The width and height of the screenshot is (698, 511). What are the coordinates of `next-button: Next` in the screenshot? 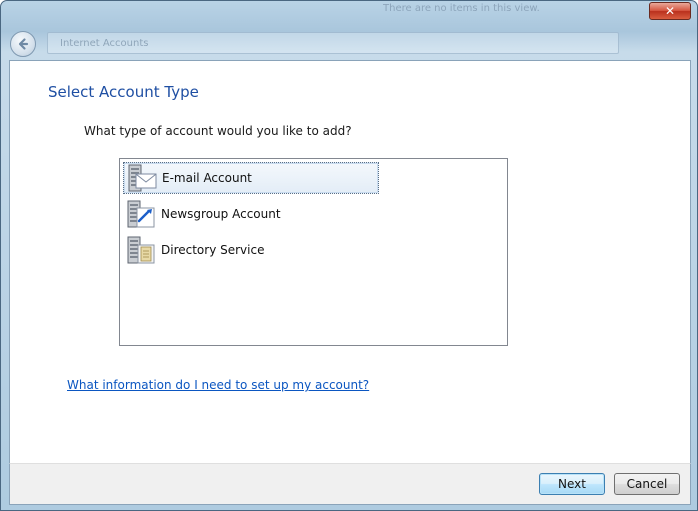 It's located at (572, 484).